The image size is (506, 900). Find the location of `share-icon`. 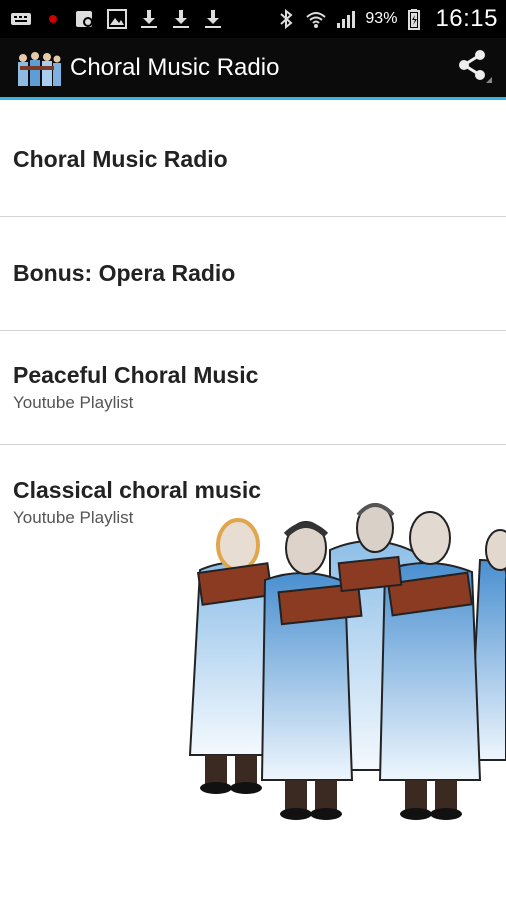

share-icon is located at coordinates (472, 67).